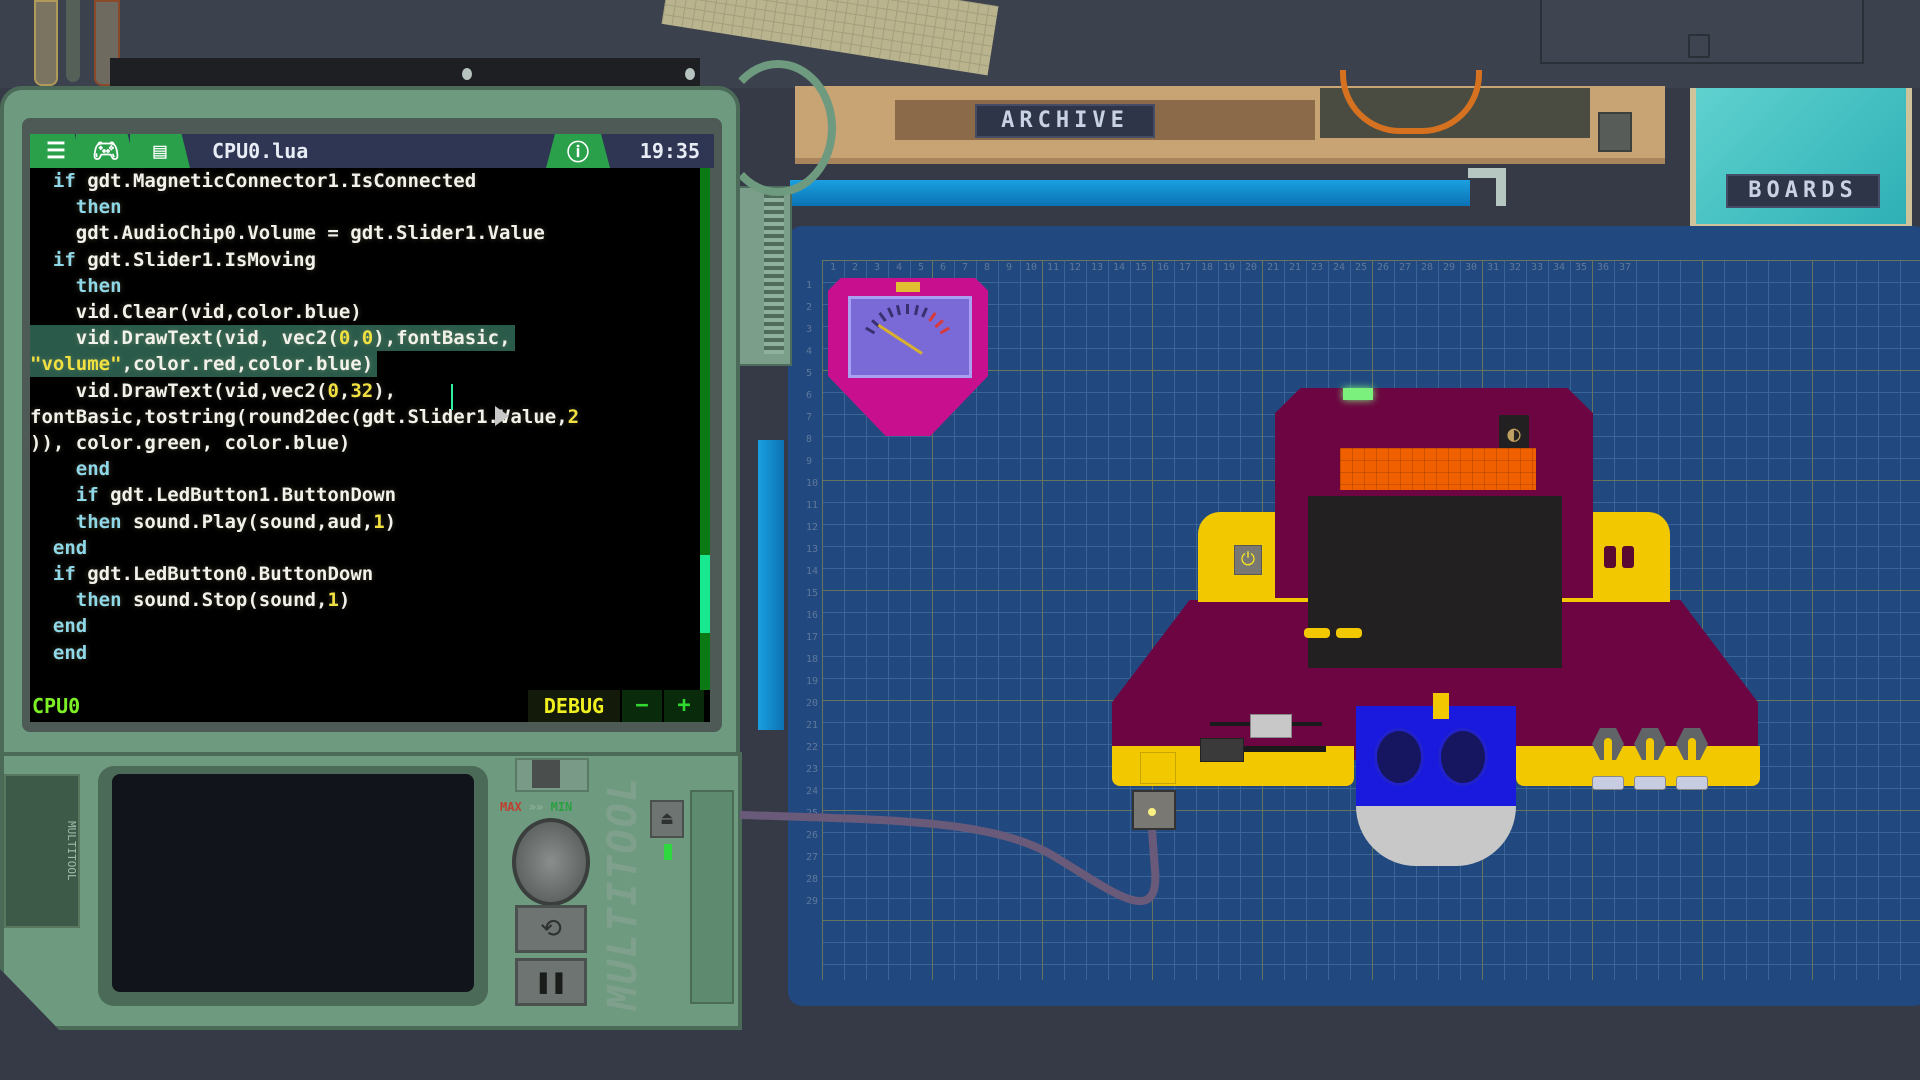 The height and width of the screenshot is (1080, 1920). What do you see at coordinates (1222, 750) in the screenshot?
I see `slider1-handle` at bounding box center [1222, 750].